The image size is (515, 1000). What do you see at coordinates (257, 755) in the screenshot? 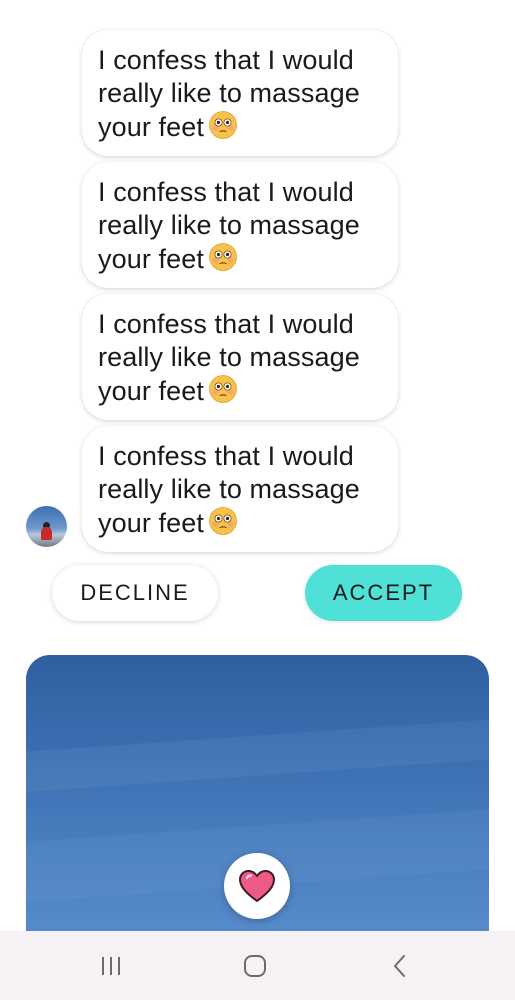
I see `sky-haze` at bounding box center [257, 755].